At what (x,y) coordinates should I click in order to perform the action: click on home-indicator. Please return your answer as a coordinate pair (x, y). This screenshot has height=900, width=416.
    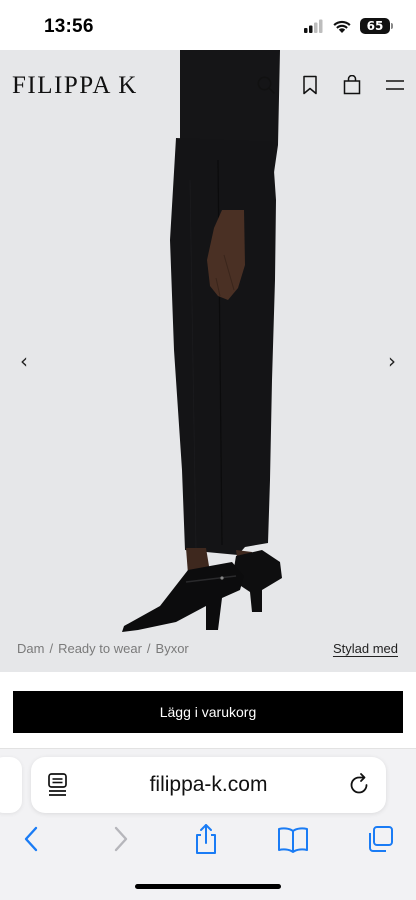
    Looking at the image, I should click on (208, 886).